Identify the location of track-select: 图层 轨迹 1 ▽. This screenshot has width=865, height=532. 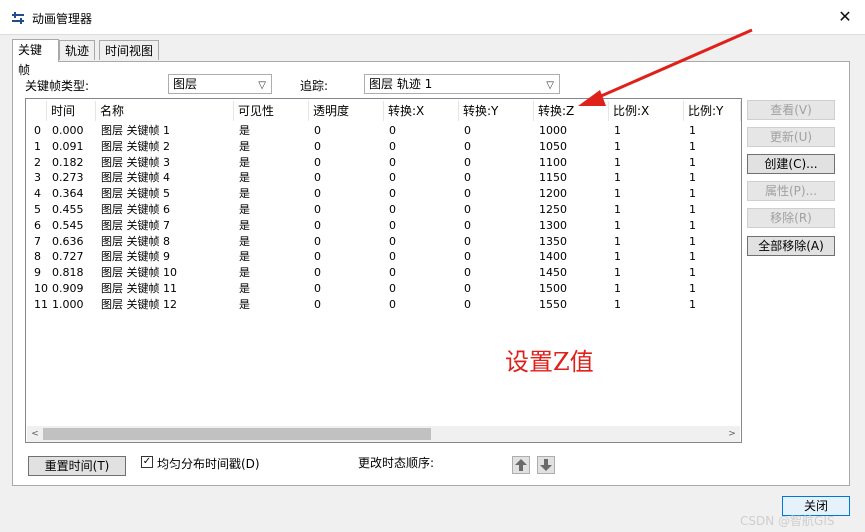
(462, 84).